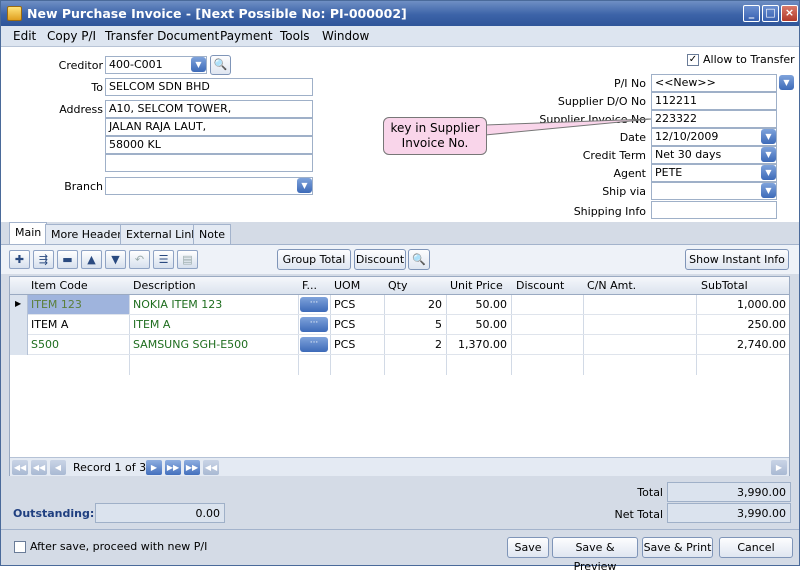 This screenshot has height=576, width=800. Describe the element at coordinates (177, 304) in the screenshot. I see `cell-description: NOKIA ITEM 123` at that location.